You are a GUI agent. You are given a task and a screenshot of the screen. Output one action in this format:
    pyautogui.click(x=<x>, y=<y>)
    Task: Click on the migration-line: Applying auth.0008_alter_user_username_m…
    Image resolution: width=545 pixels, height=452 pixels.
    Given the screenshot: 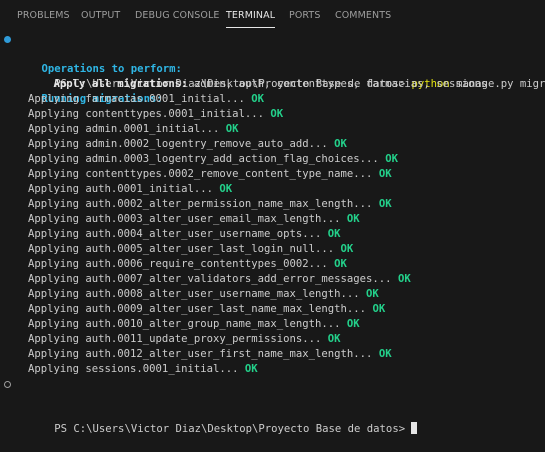 What is the action you would take?
    pyautogui.click(x=203, y=294)
    